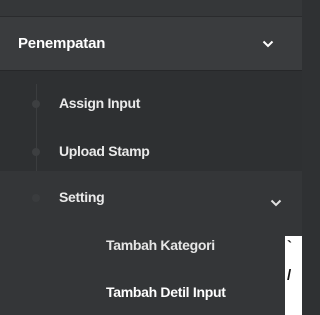 This screenshot has width=320, height=315. I want to click on sidebar-item-upload-stamp: Upload Stamp, so click(151, 152).